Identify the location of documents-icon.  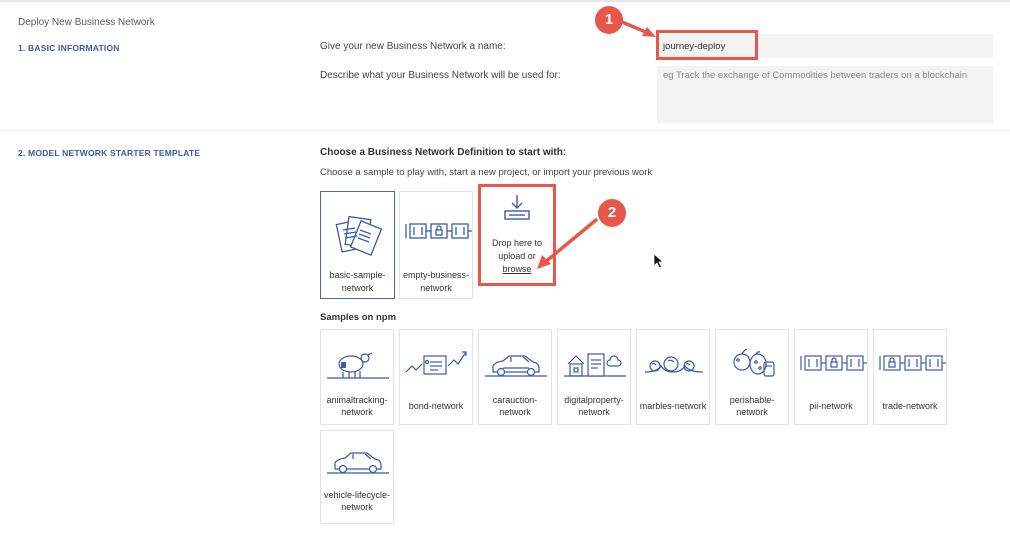
(358, 233).